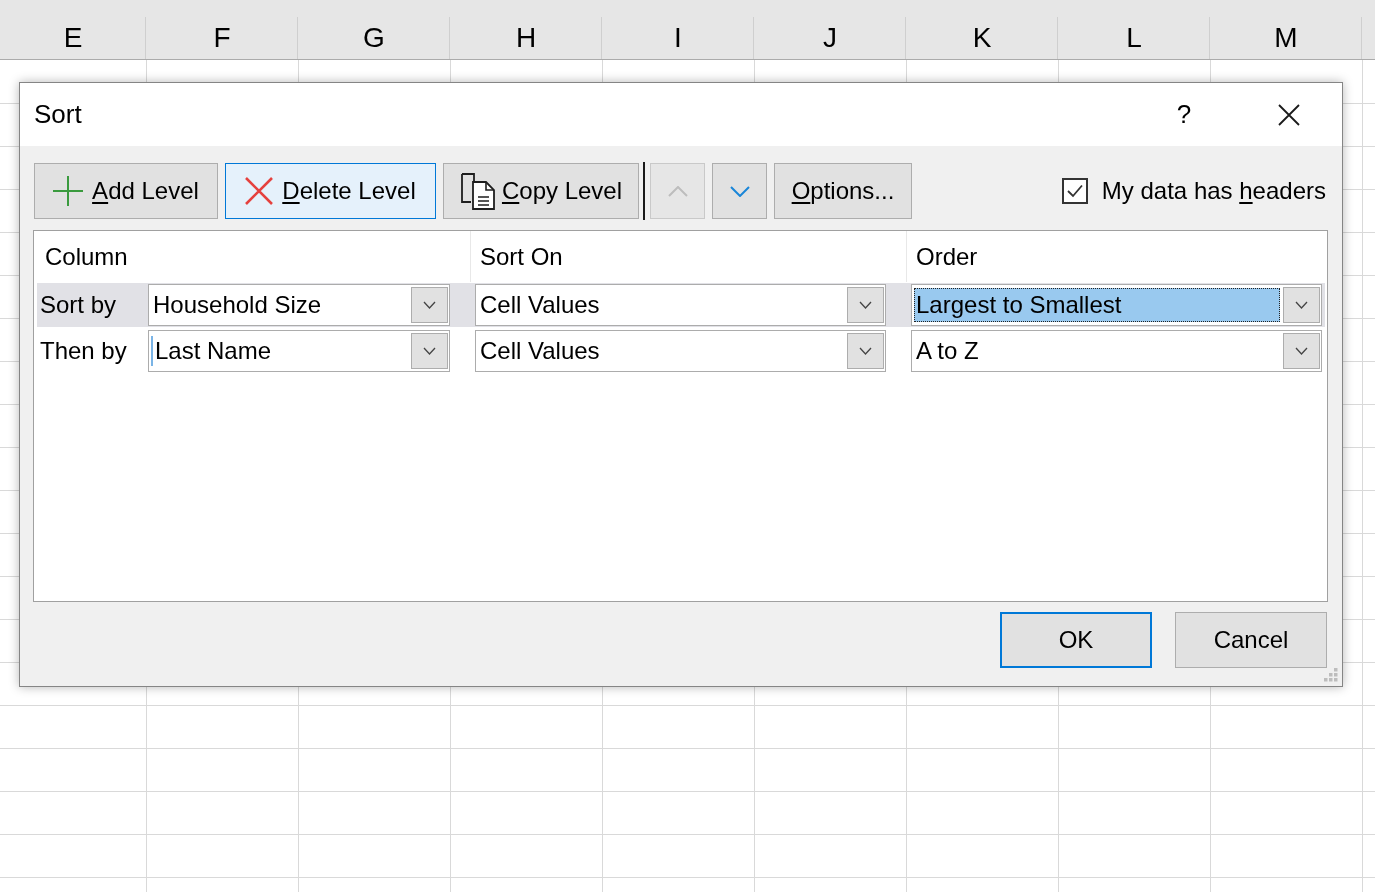  I want to click on sort-level-row: Sort by Household Size Cell Values Largest to Smallest, so click(681, 305).